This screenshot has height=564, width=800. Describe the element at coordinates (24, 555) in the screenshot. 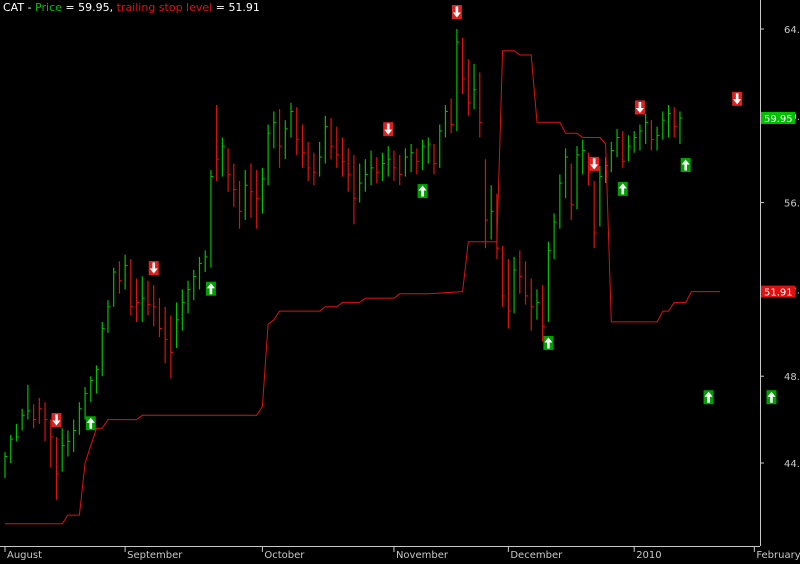

I see `x-tick-label: August` at that location.